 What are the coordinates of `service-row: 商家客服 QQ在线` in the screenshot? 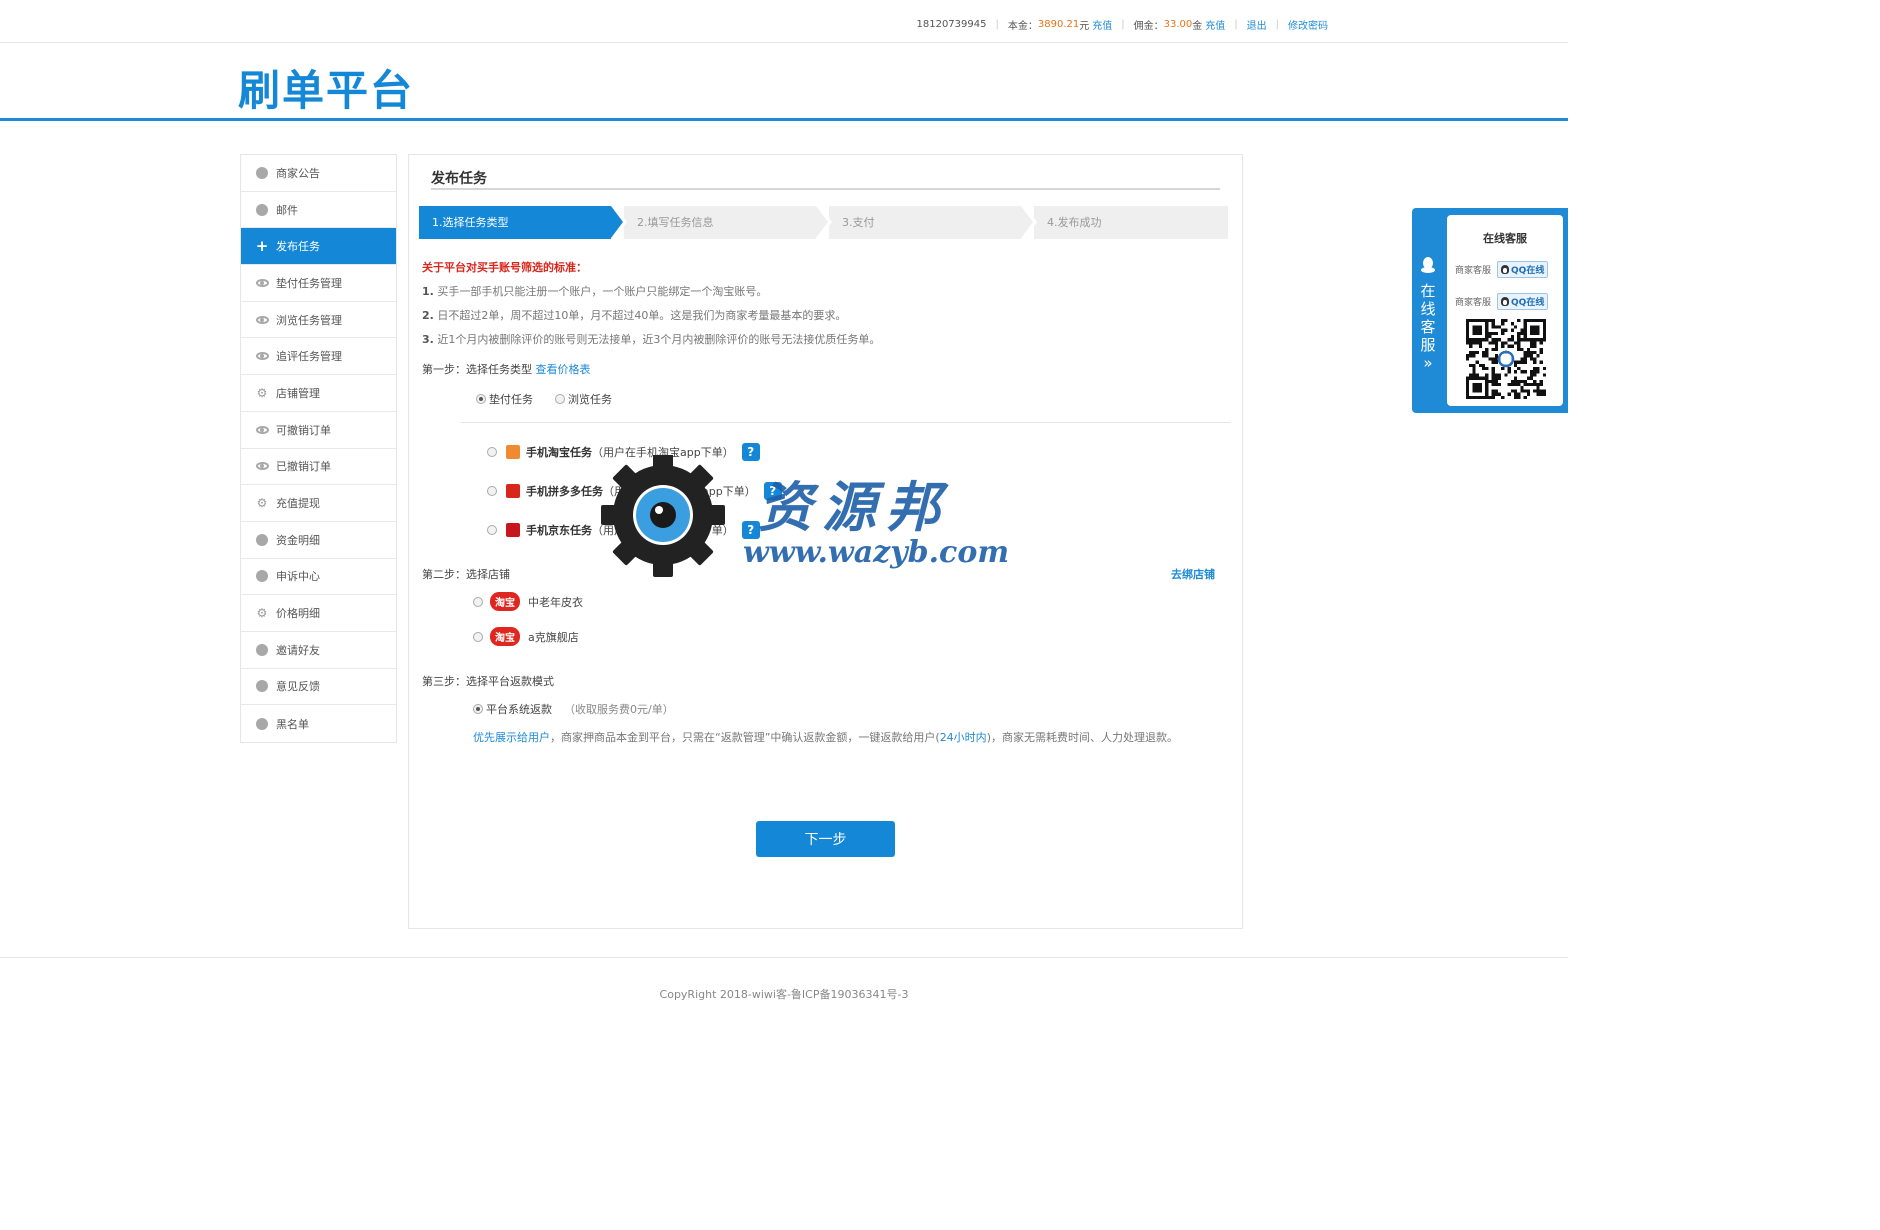 It's located at (1502, 301).